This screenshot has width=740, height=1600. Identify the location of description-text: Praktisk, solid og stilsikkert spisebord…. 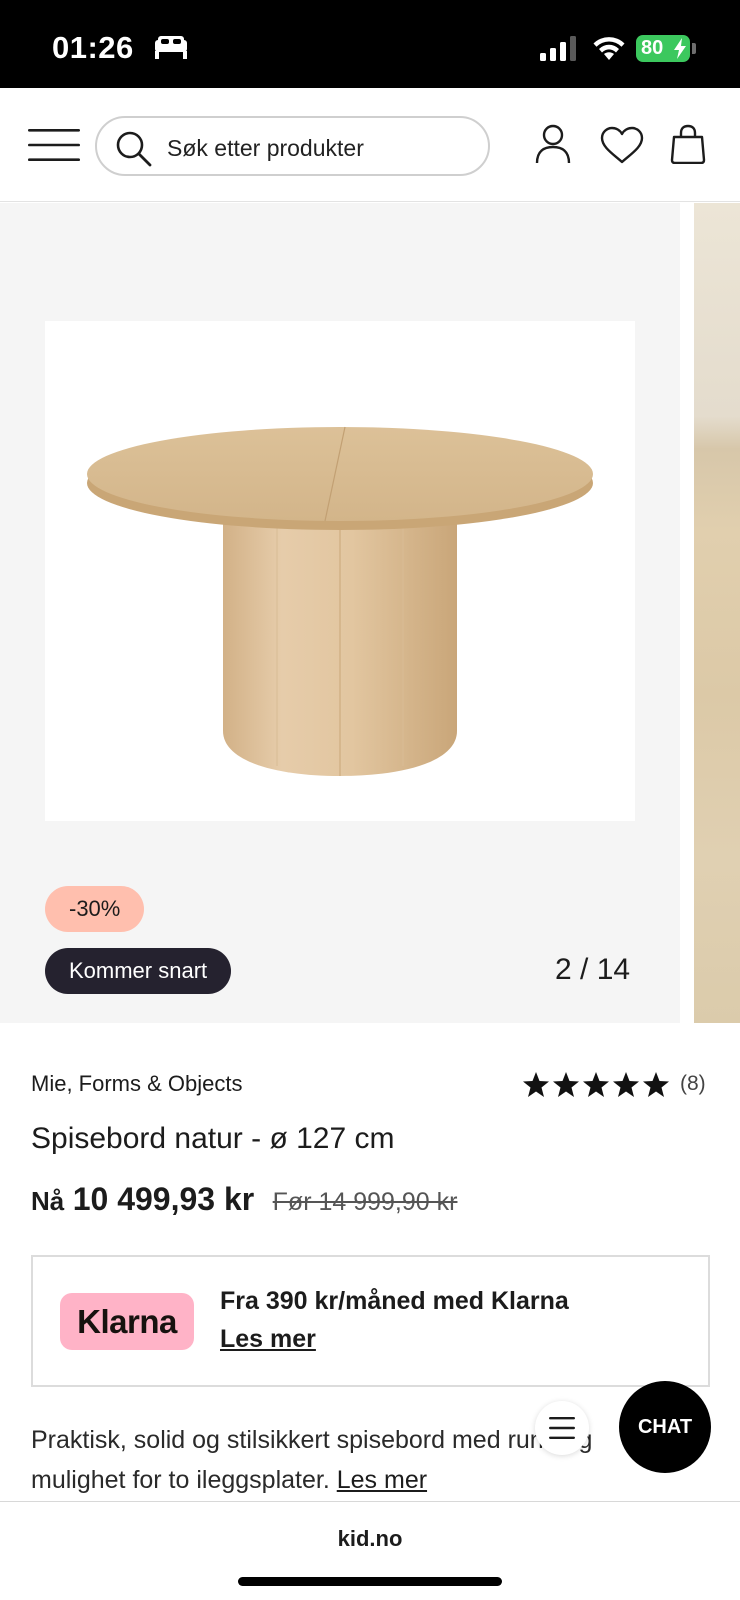
(312, 1460).